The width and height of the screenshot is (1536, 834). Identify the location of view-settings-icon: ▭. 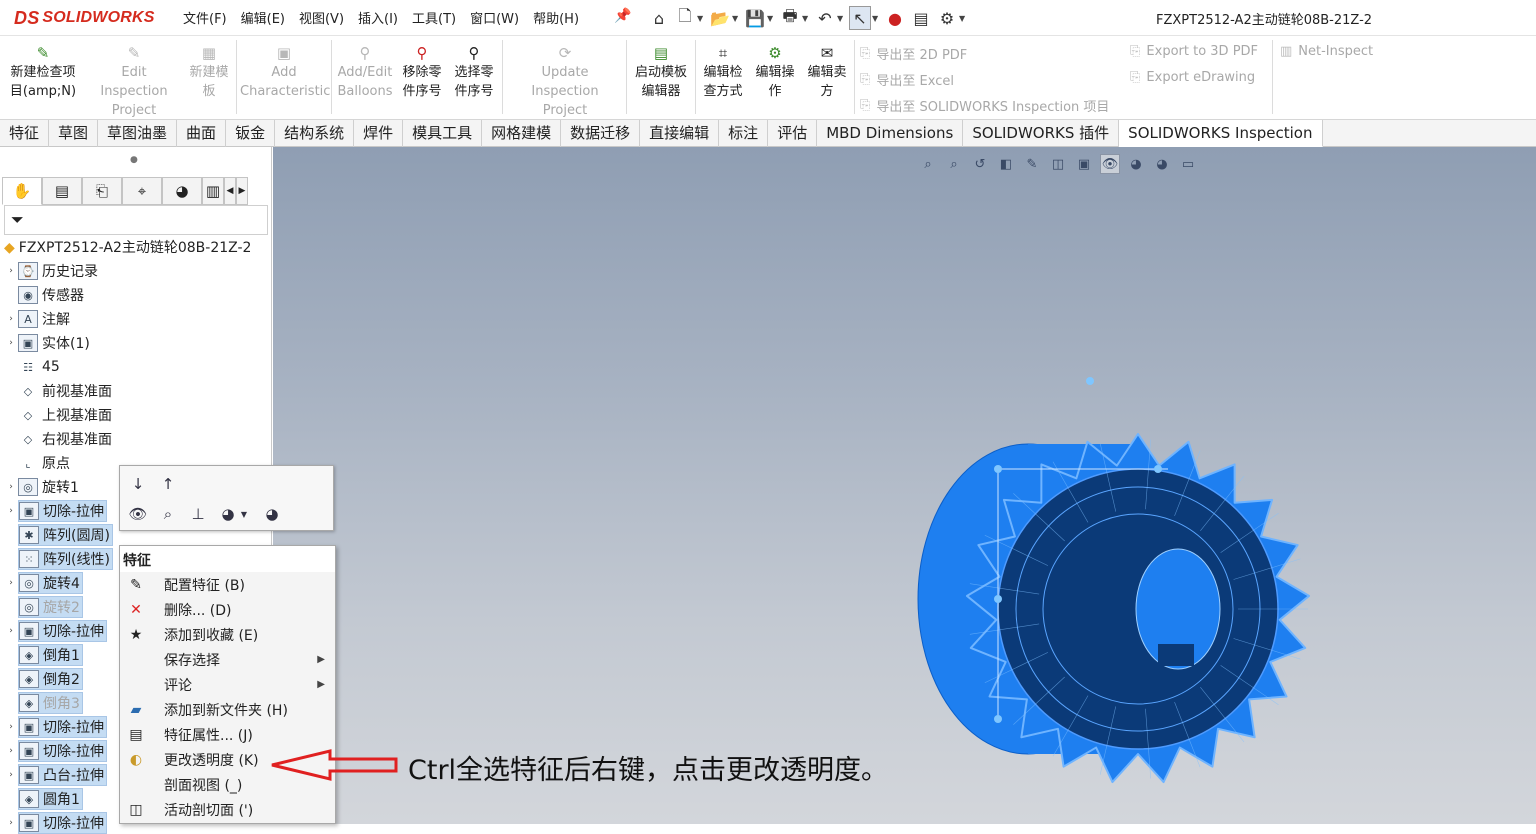
(1188, 164).